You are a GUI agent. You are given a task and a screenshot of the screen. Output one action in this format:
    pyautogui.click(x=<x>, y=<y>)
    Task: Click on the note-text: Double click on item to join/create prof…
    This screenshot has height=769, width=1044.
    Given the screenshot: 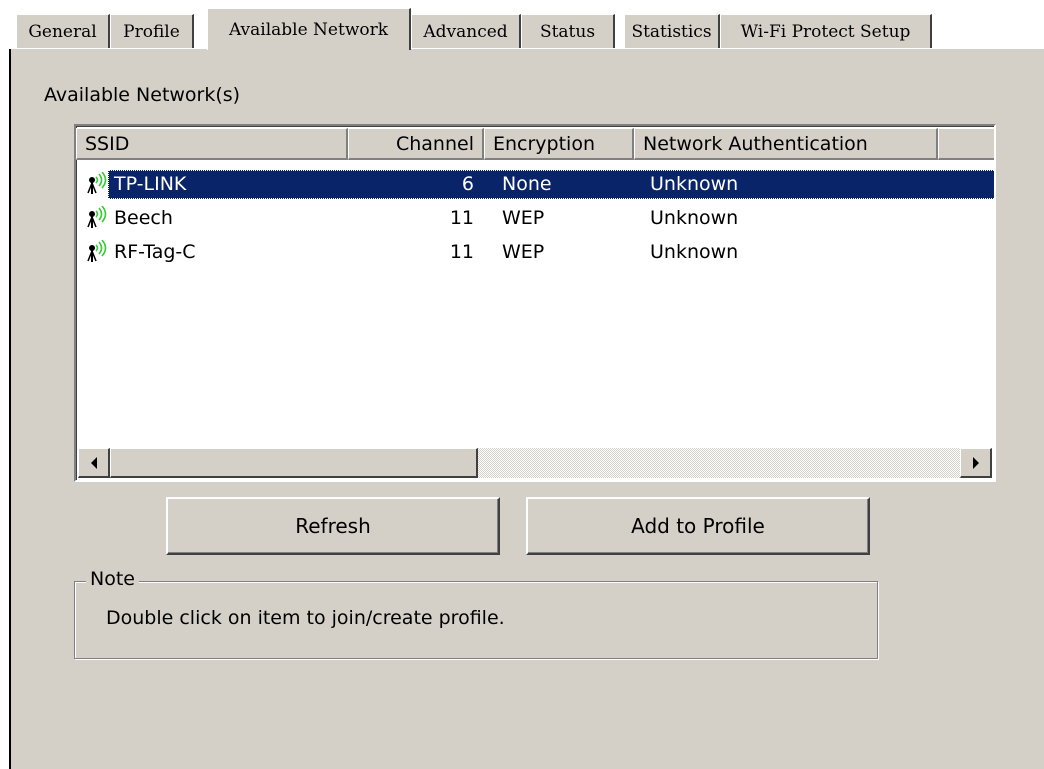 What is the action you would take?
    pyautogui.click(x=305, y=618)
    